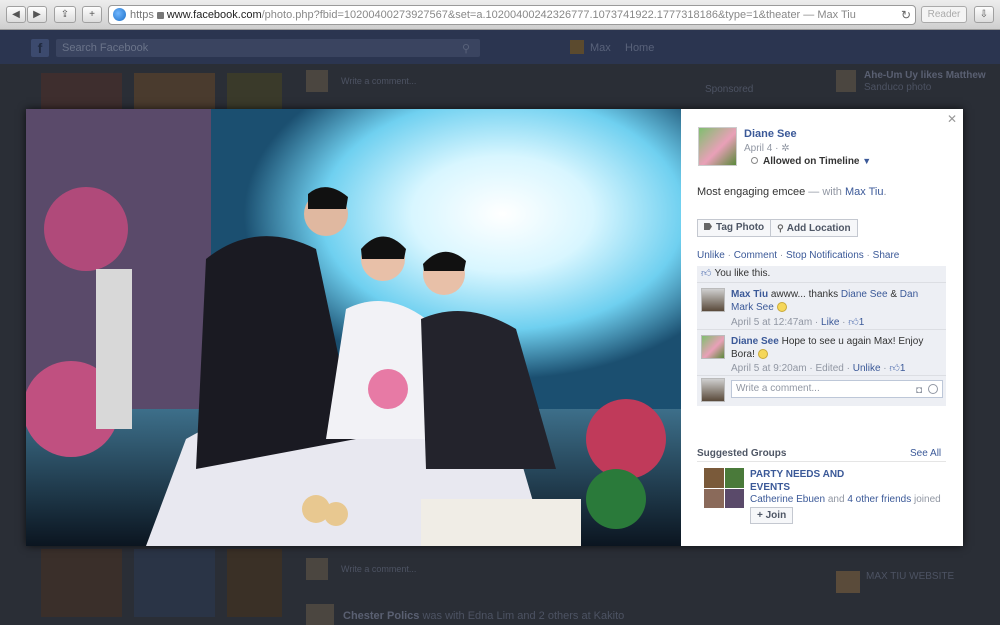 Image resolution: width=1000 pixels, height=625 pixels. I want to click on unlike-link: Unlike, so click(711, 255).